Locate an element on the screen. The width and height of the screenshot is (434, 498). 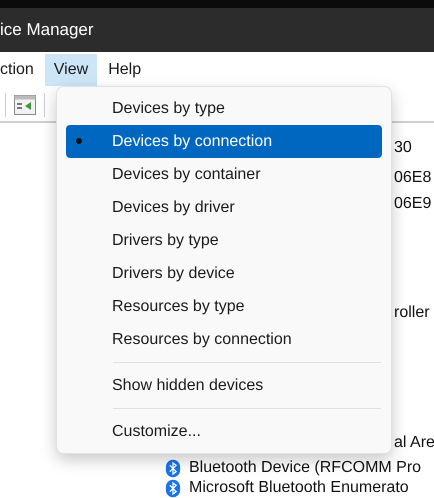
menu-item: Help is located at coordinates (124, 70).